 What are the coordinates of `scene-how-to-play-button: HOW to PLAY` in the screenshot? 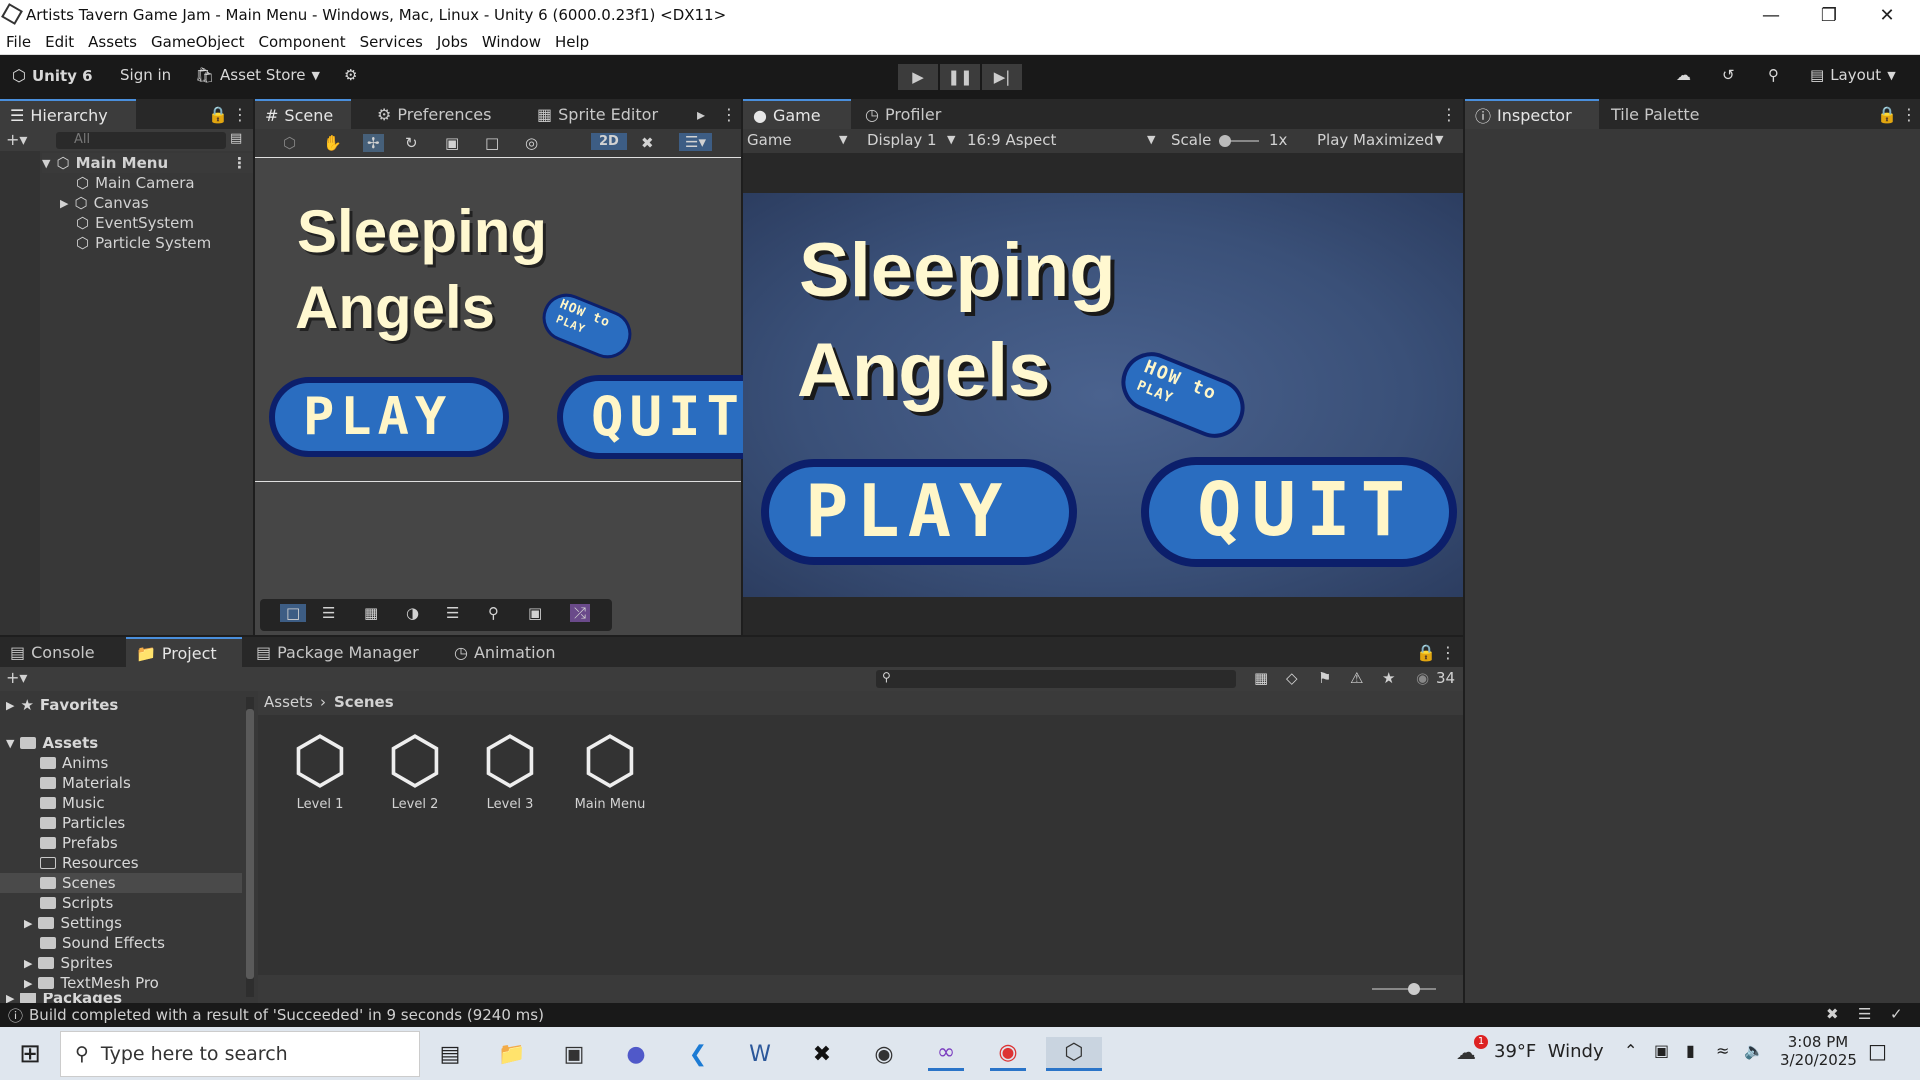 It's located at (587, 326).